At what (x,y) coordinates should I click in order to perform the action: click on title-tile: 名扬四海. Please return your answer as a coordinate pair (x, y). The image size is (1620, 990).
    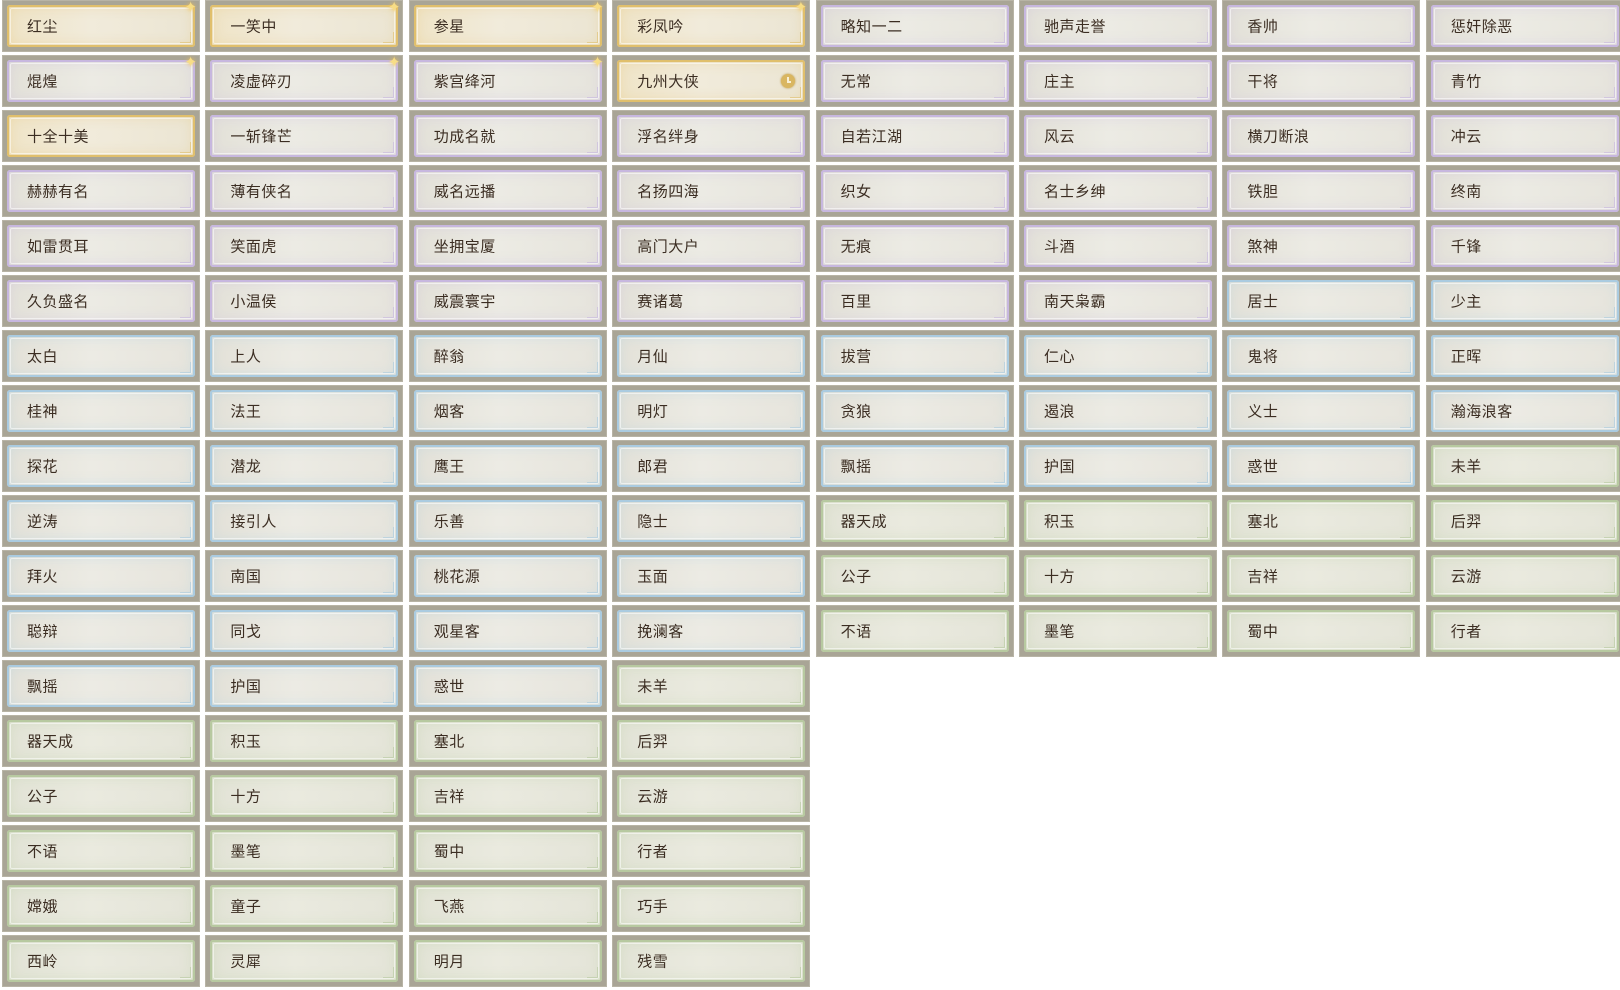
    Looking at the image, I should click on (711, 191).